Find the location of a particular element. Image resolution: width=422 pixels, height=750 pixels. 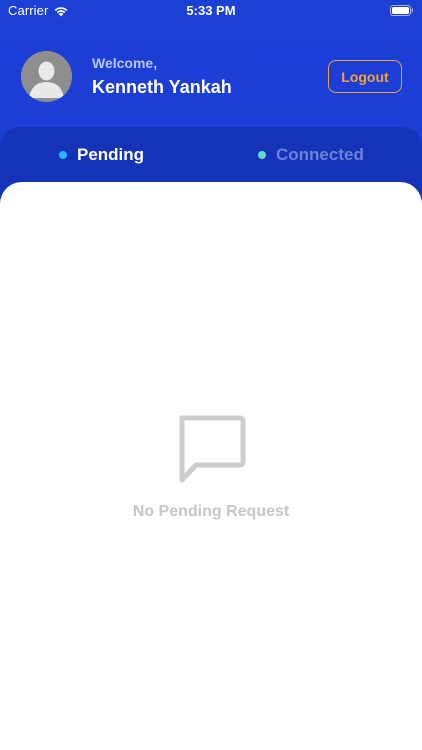

tab-connected: Connected is located at coordinates (311, 155).